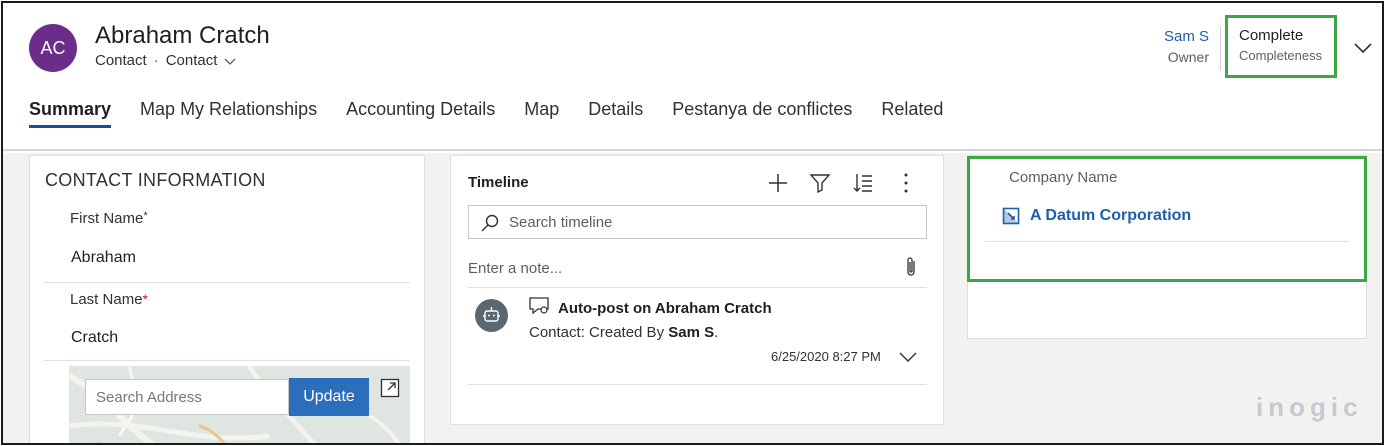 The height and width of the screenshot is (446, 1385). What do you see at coordinates (911, 267) in the screenshot?
I see `attachment-icon` at bounding box center [911, 267].